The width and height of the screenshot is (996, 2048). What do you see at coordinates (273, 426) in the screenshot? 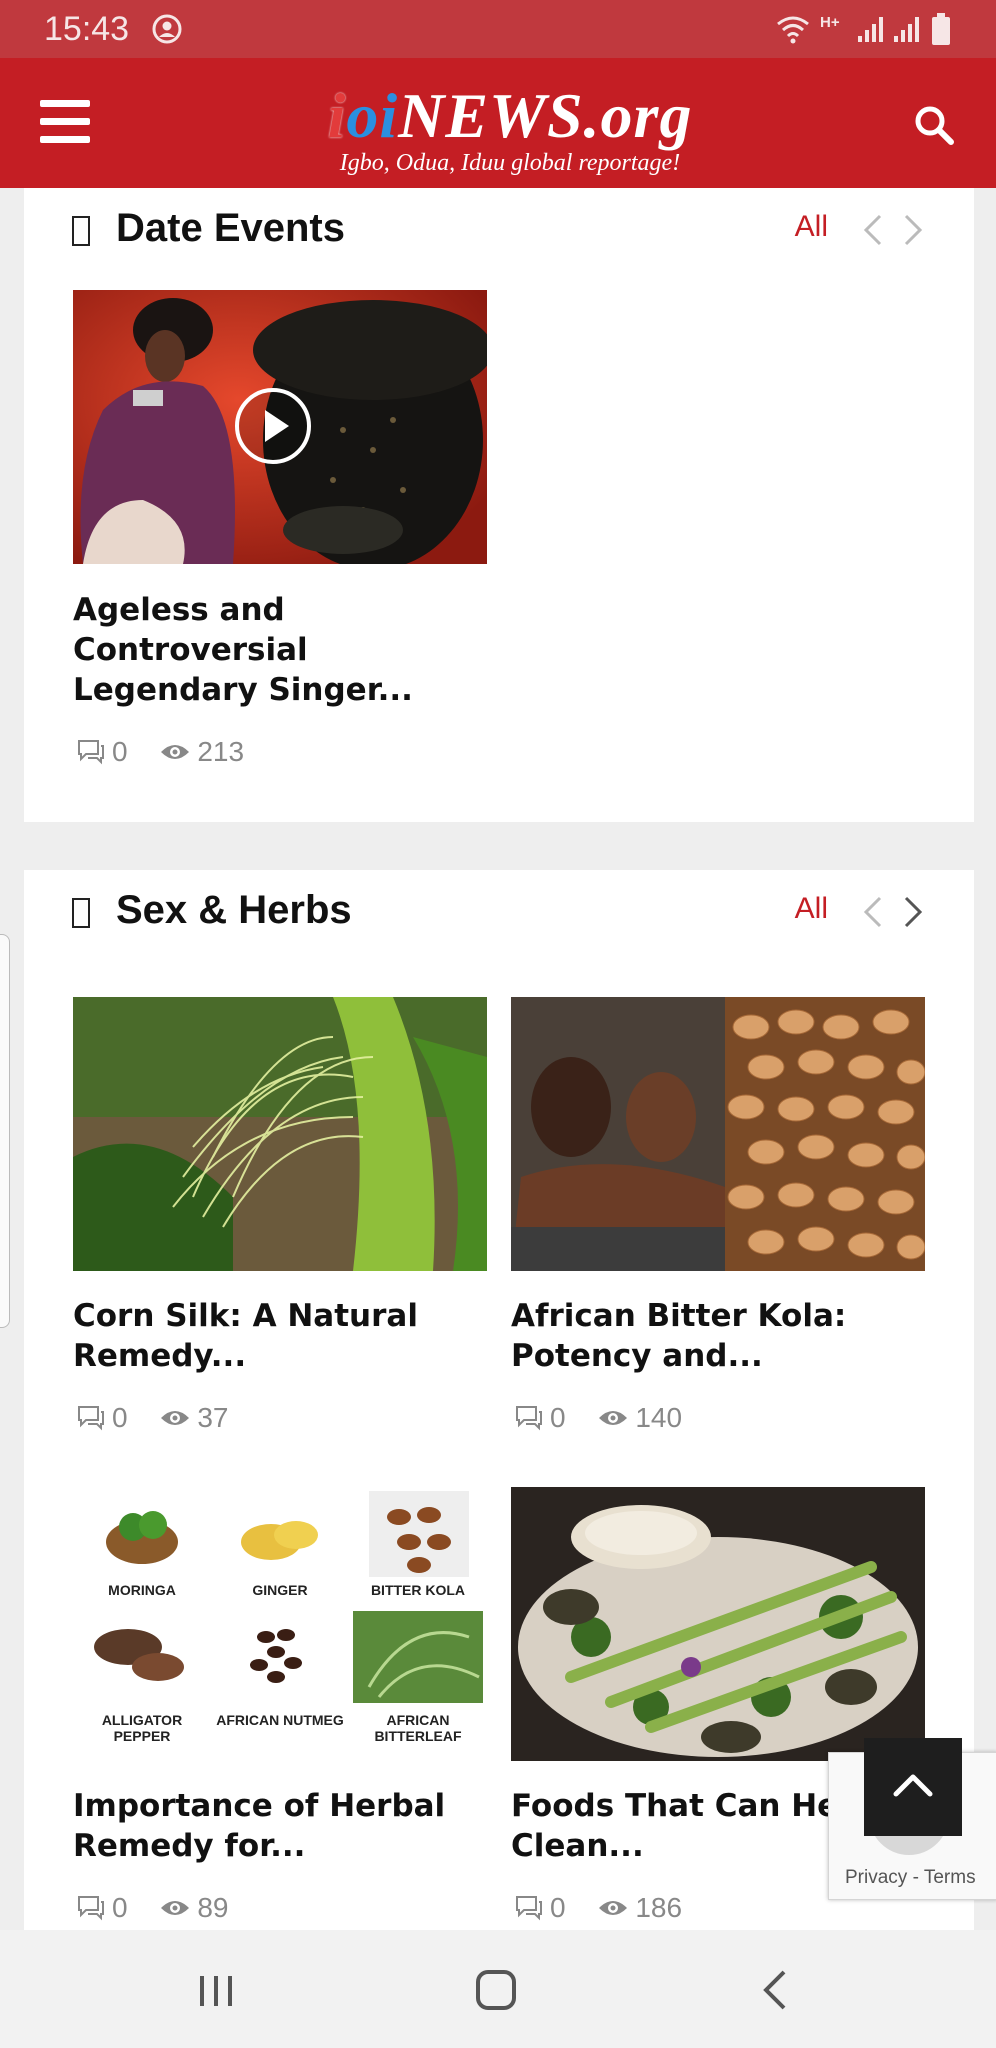
I see `play-icon` at bounding box center [273, 426].